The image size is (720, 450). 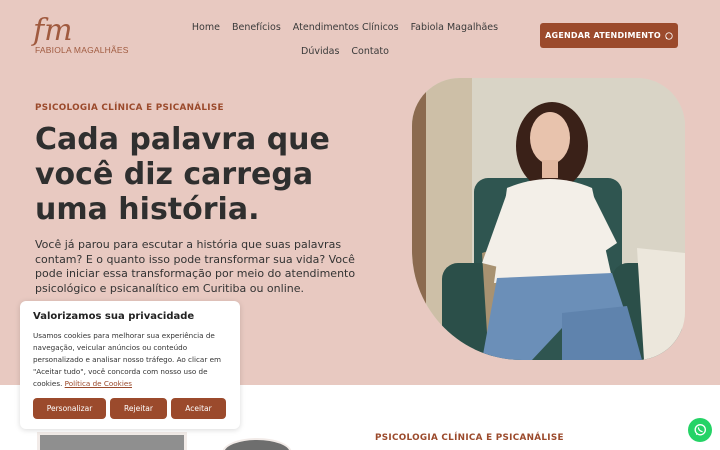 What do you see at coordinates (603, 35) in the screenshot?
I see `schedule-button-label: AGENDAR ATENDIMENTO` at bounding box center [603, 35].